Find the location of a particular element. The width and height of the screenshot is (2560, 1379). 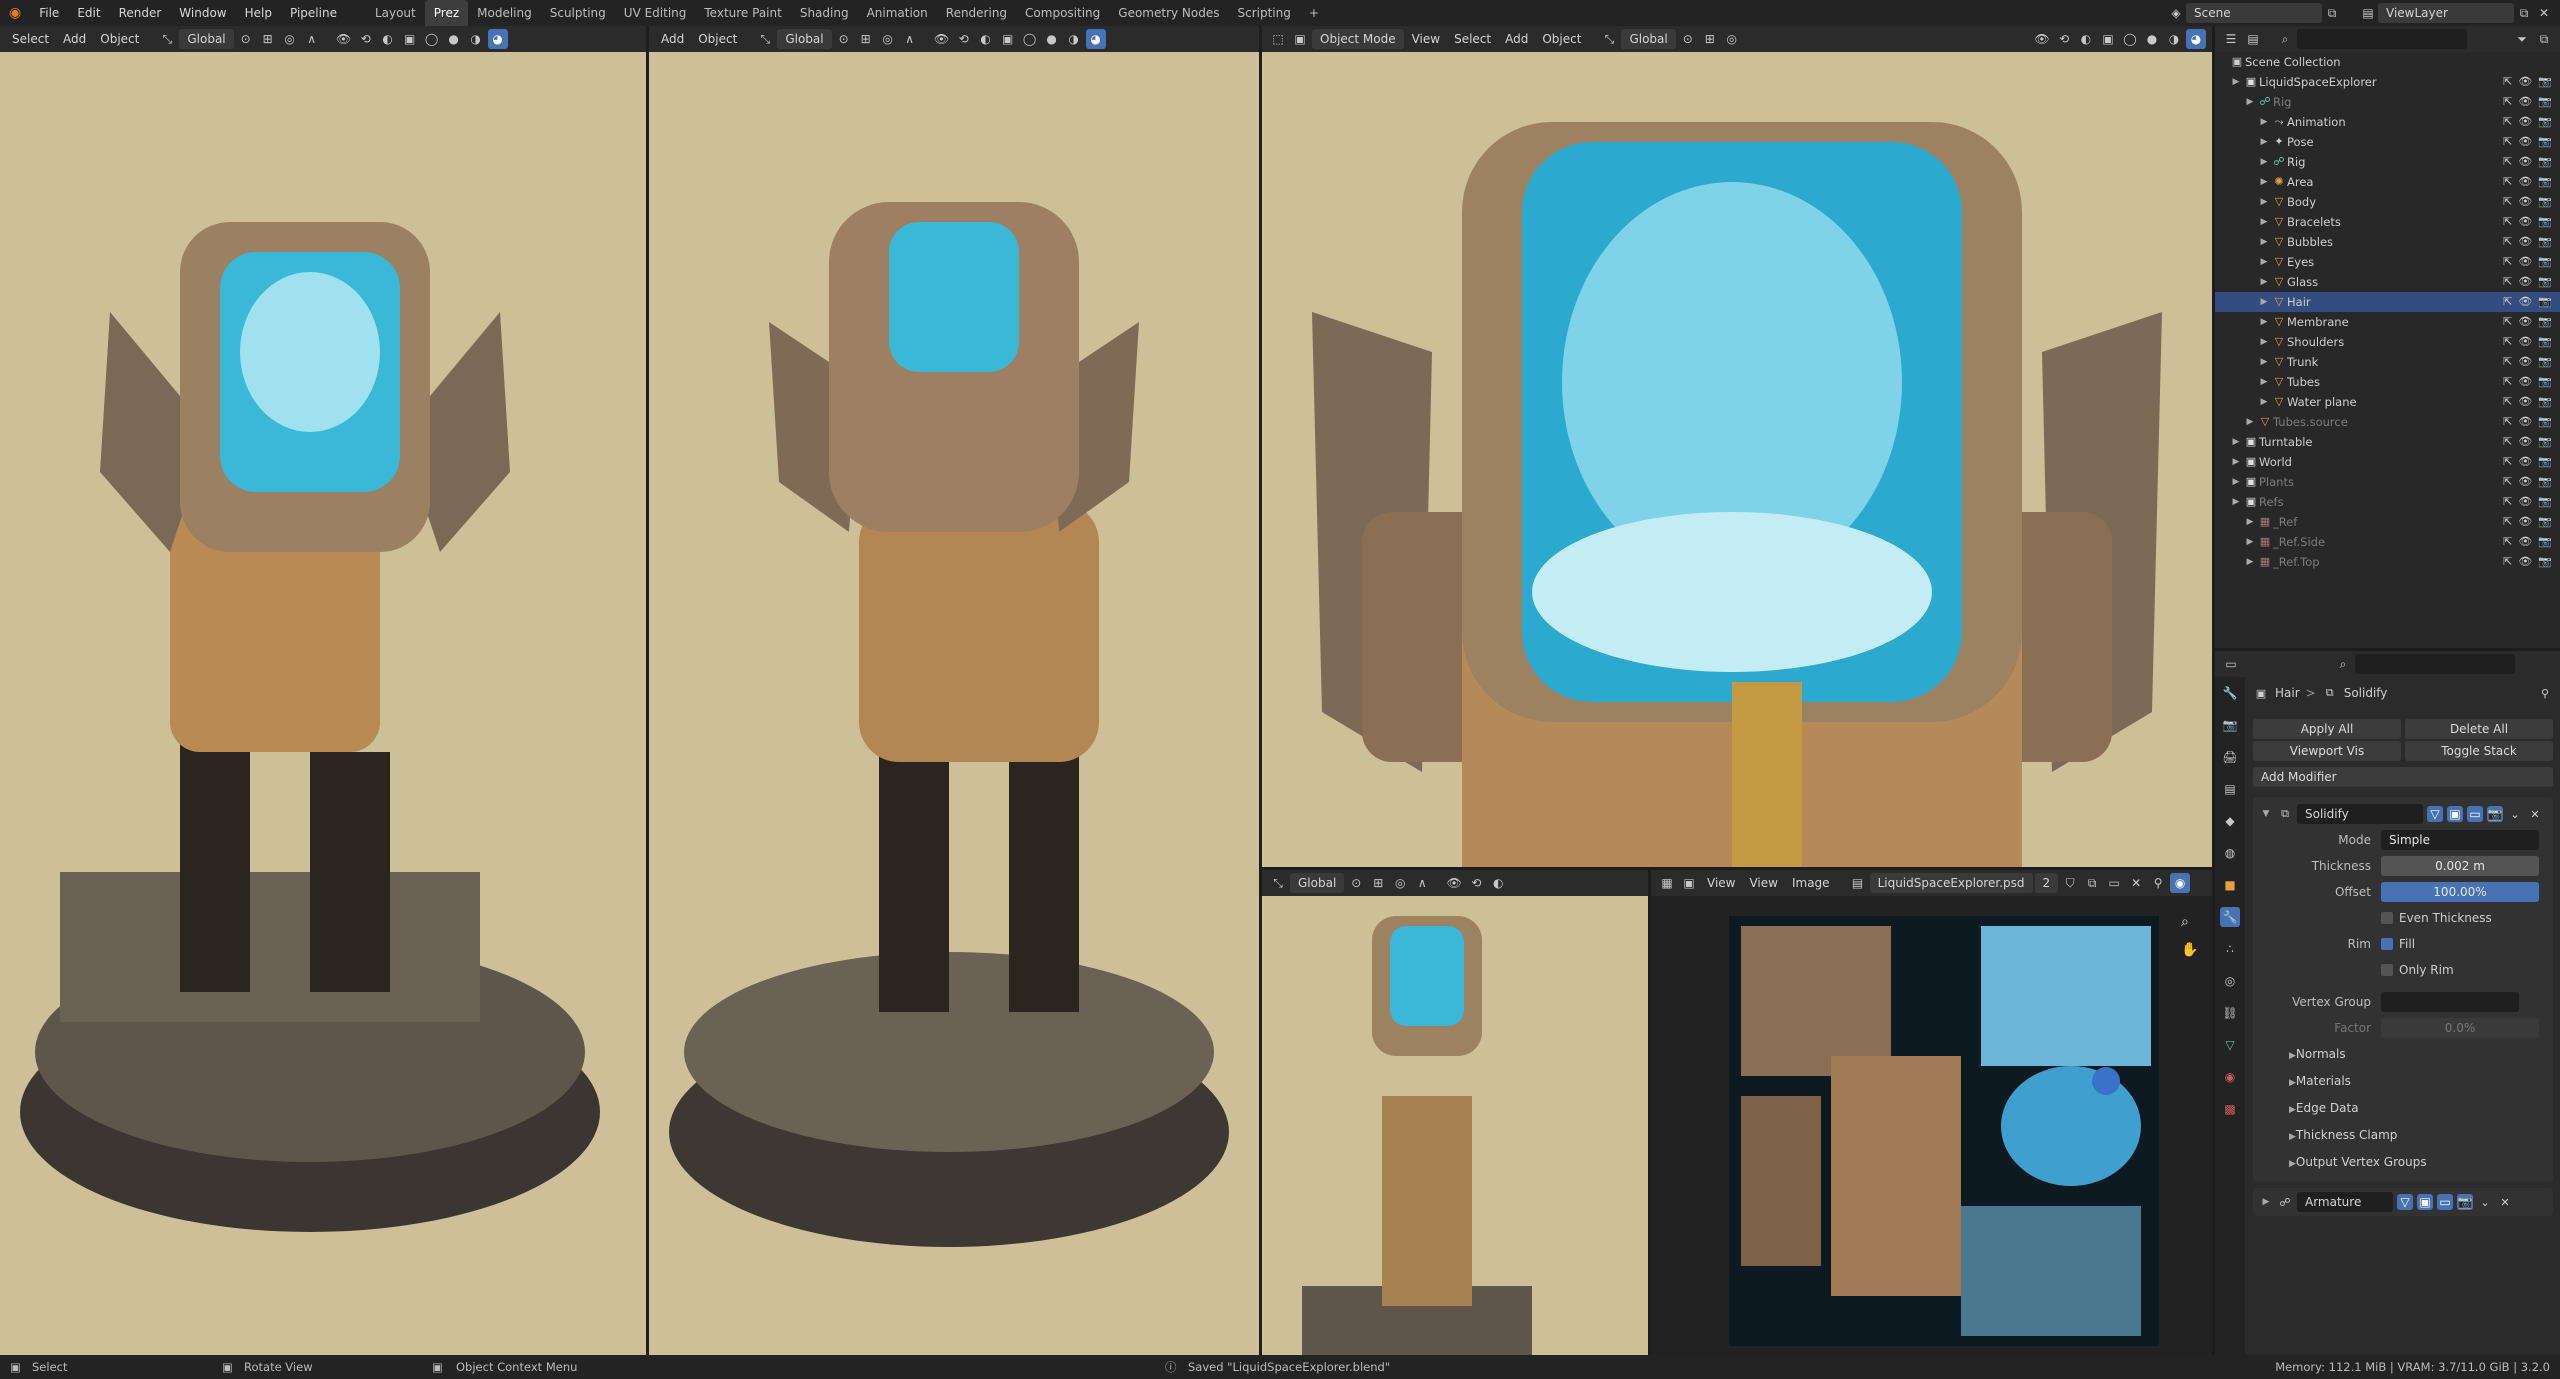

outliner-row-animation: ▶ ⤳ Animation ⇱ 👁 📷 is located at coordinates (2387, 122).